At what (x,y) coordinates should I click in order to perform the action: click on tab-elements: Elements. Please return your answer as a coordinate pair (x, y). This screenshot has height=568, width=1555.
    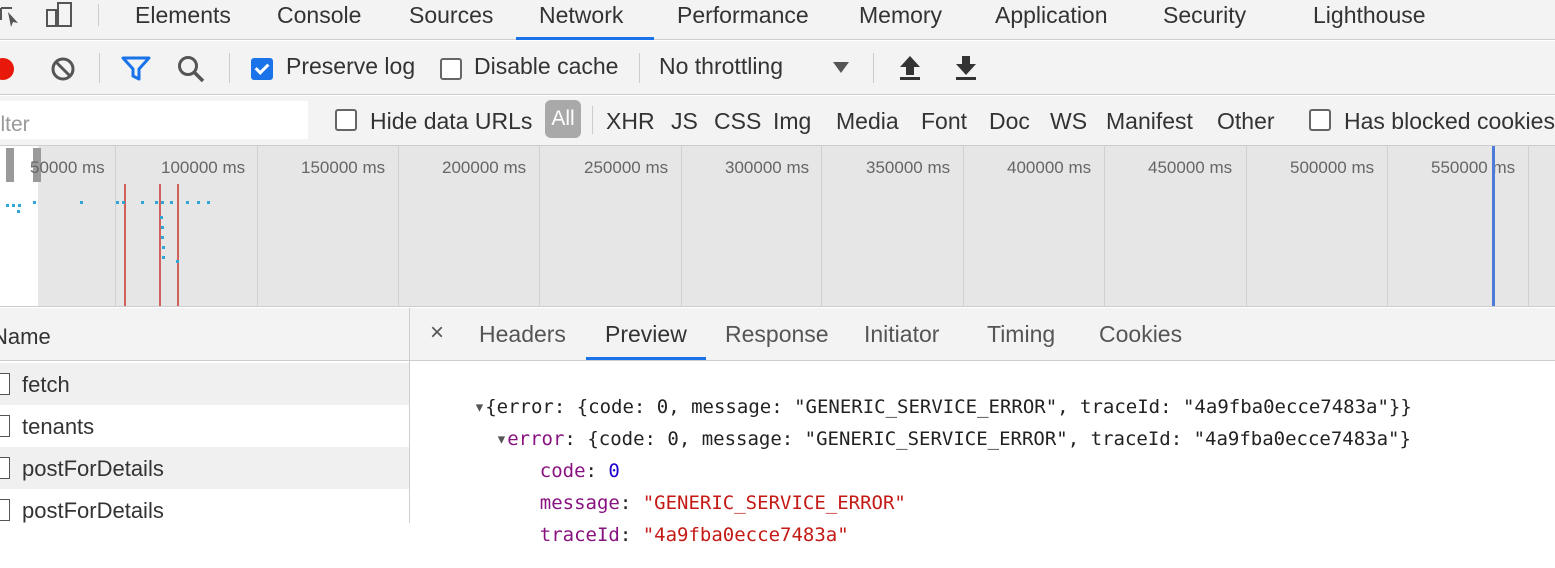
    Looking at the image, I should click on (183, 20).